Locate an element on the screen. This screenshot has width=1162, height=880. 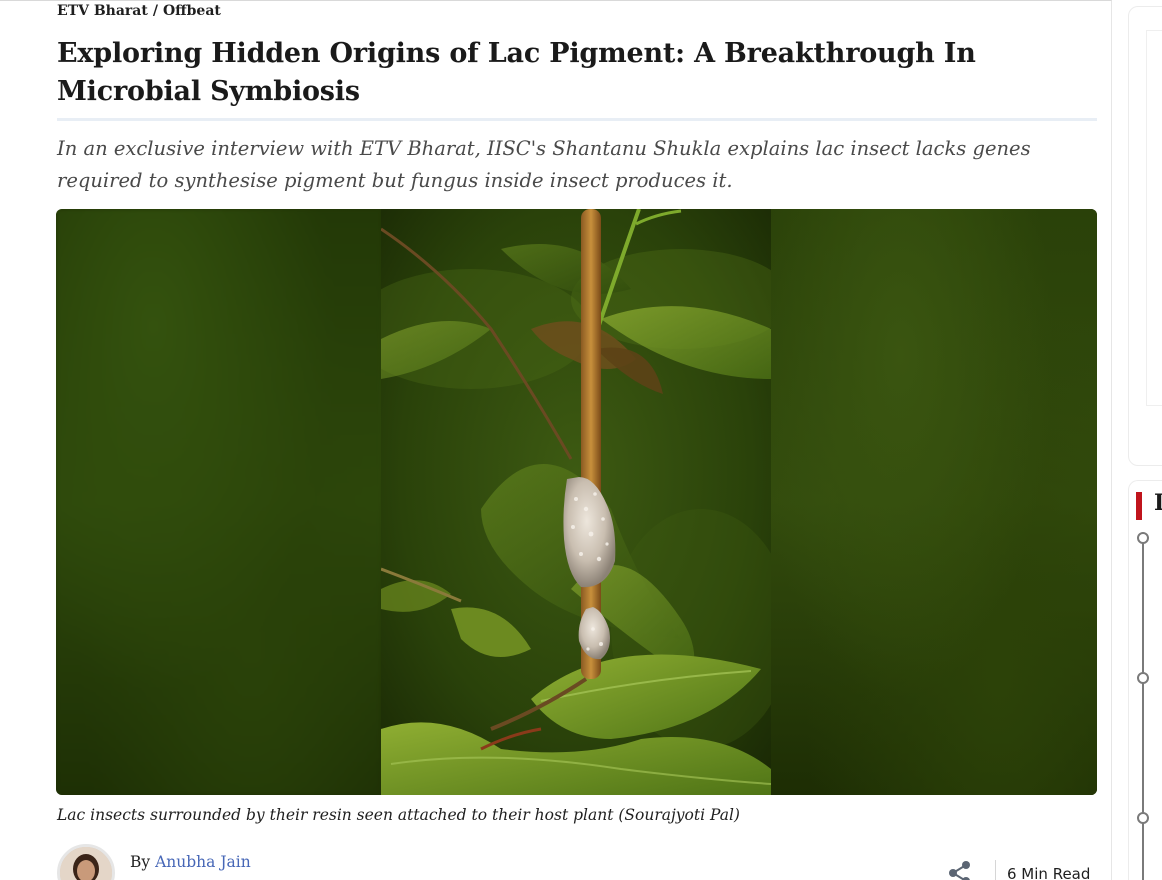
sidebar-heading-accent is located at coordinates (1139, 506).